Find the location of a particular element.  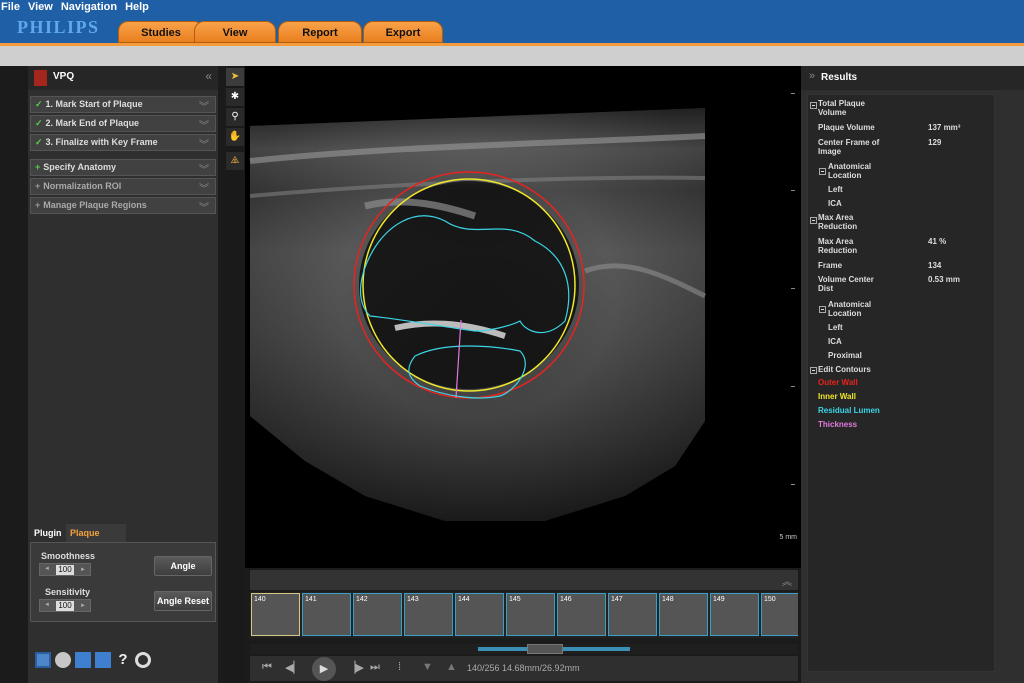

step-label: Specify Anatomy is located at coordinates (79, 167).